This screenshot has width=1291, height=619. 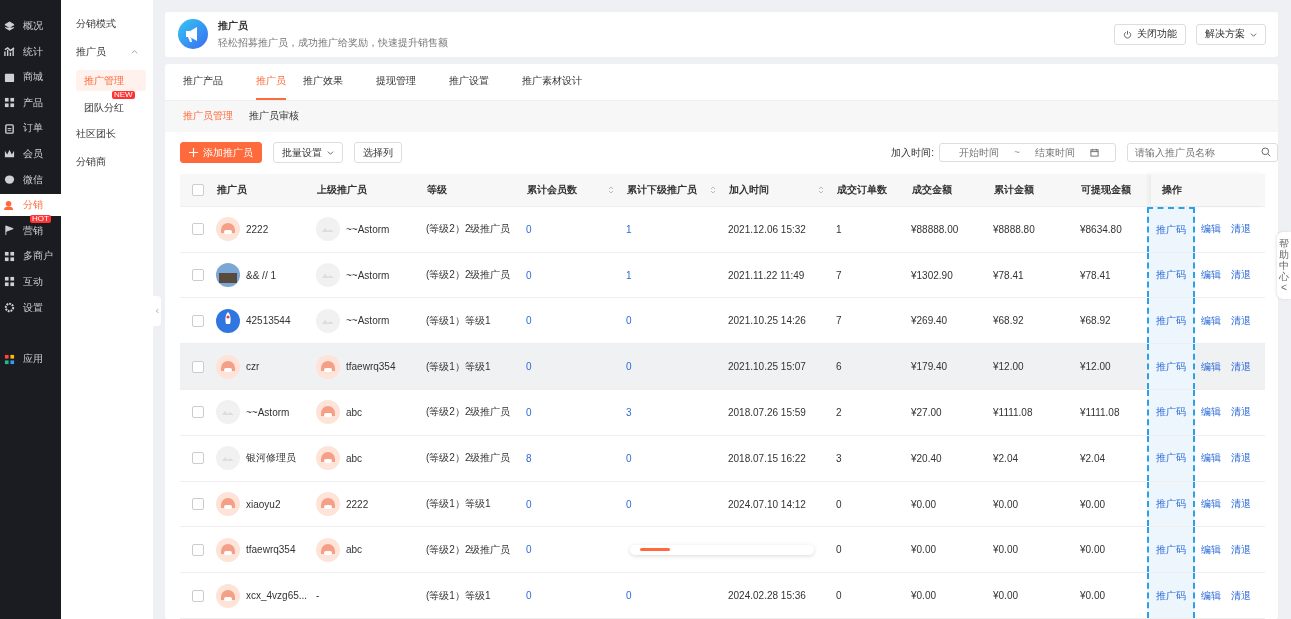 I want to click on sidebar-item: 统计, so click(x=30, y=51).